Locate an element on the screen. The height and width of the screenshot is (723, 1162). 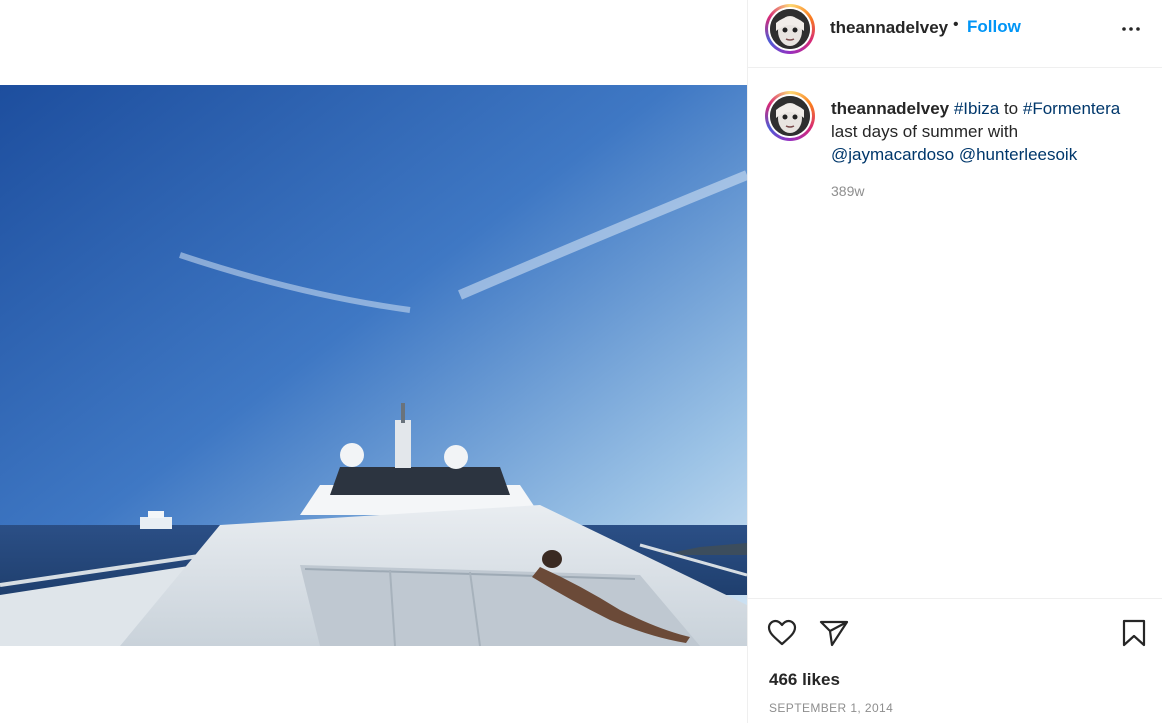
caption-word: to is located at coordinates (1011, 108).